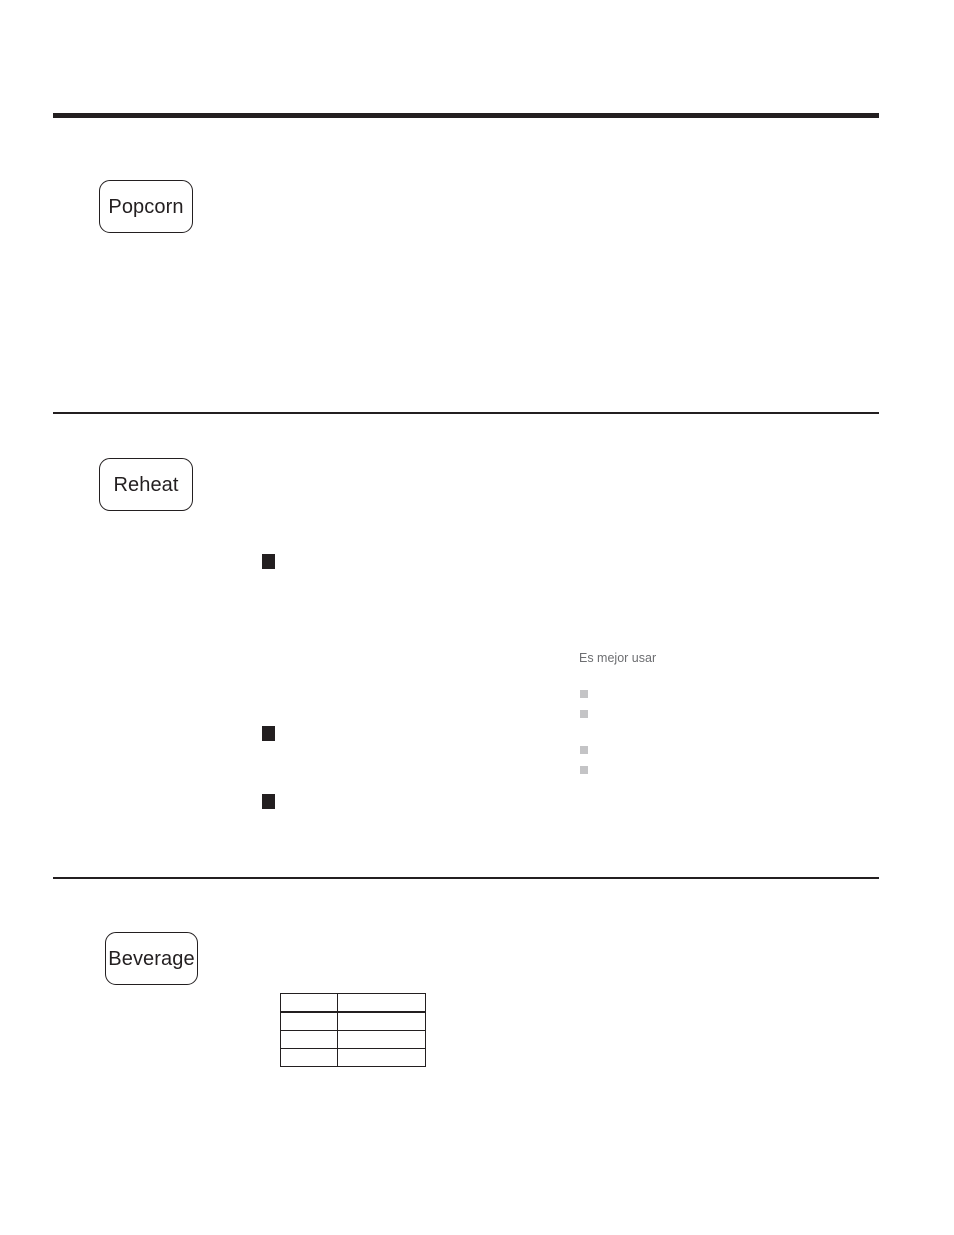 This screenshot has width=954, height=1235. Describe the element at coordinates (466, 878) in the screenshot. I see `section-divider-bottom` at that location.